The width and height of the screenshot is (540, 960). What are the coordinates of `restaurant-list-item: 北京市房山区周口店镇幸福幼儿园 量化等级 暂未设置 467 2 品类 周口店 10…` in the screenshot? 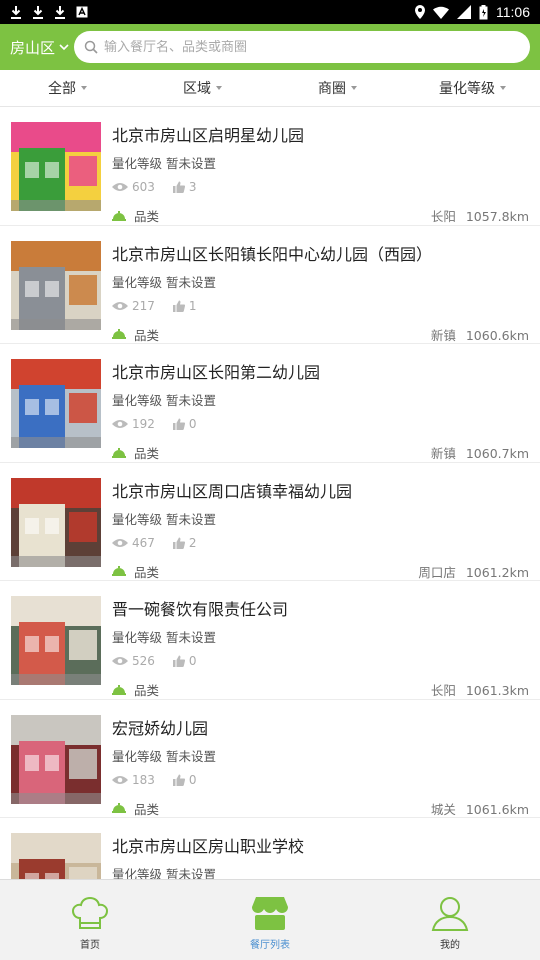 It's located at (270, 522).